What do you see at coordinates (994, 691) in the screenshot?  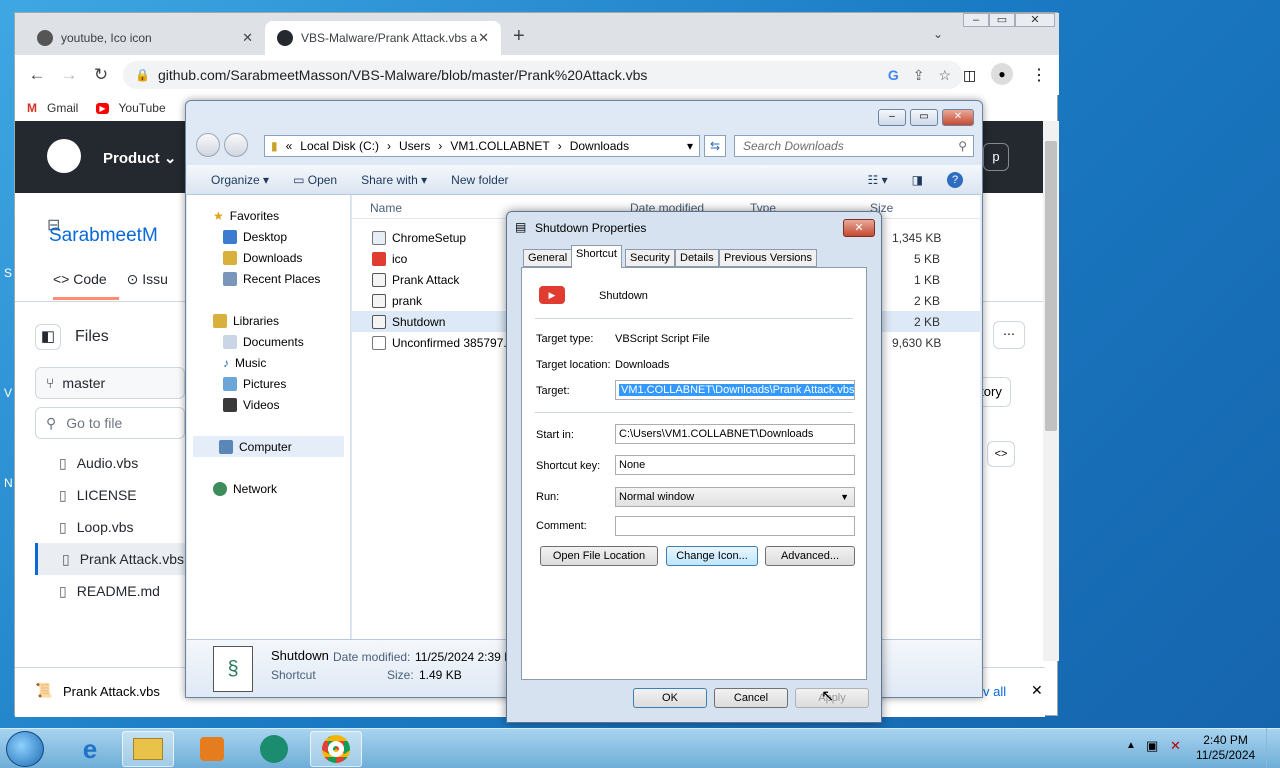 I see `show-all-link: v all` at bounding box center [994, 691].